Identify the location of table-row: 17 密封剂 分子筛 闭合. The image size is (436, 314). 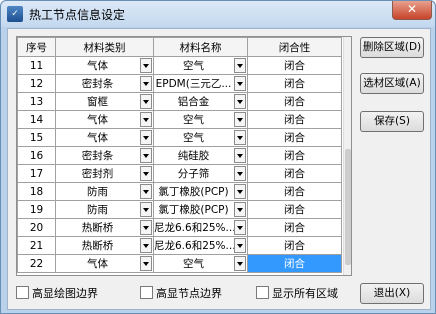
(179, 173).